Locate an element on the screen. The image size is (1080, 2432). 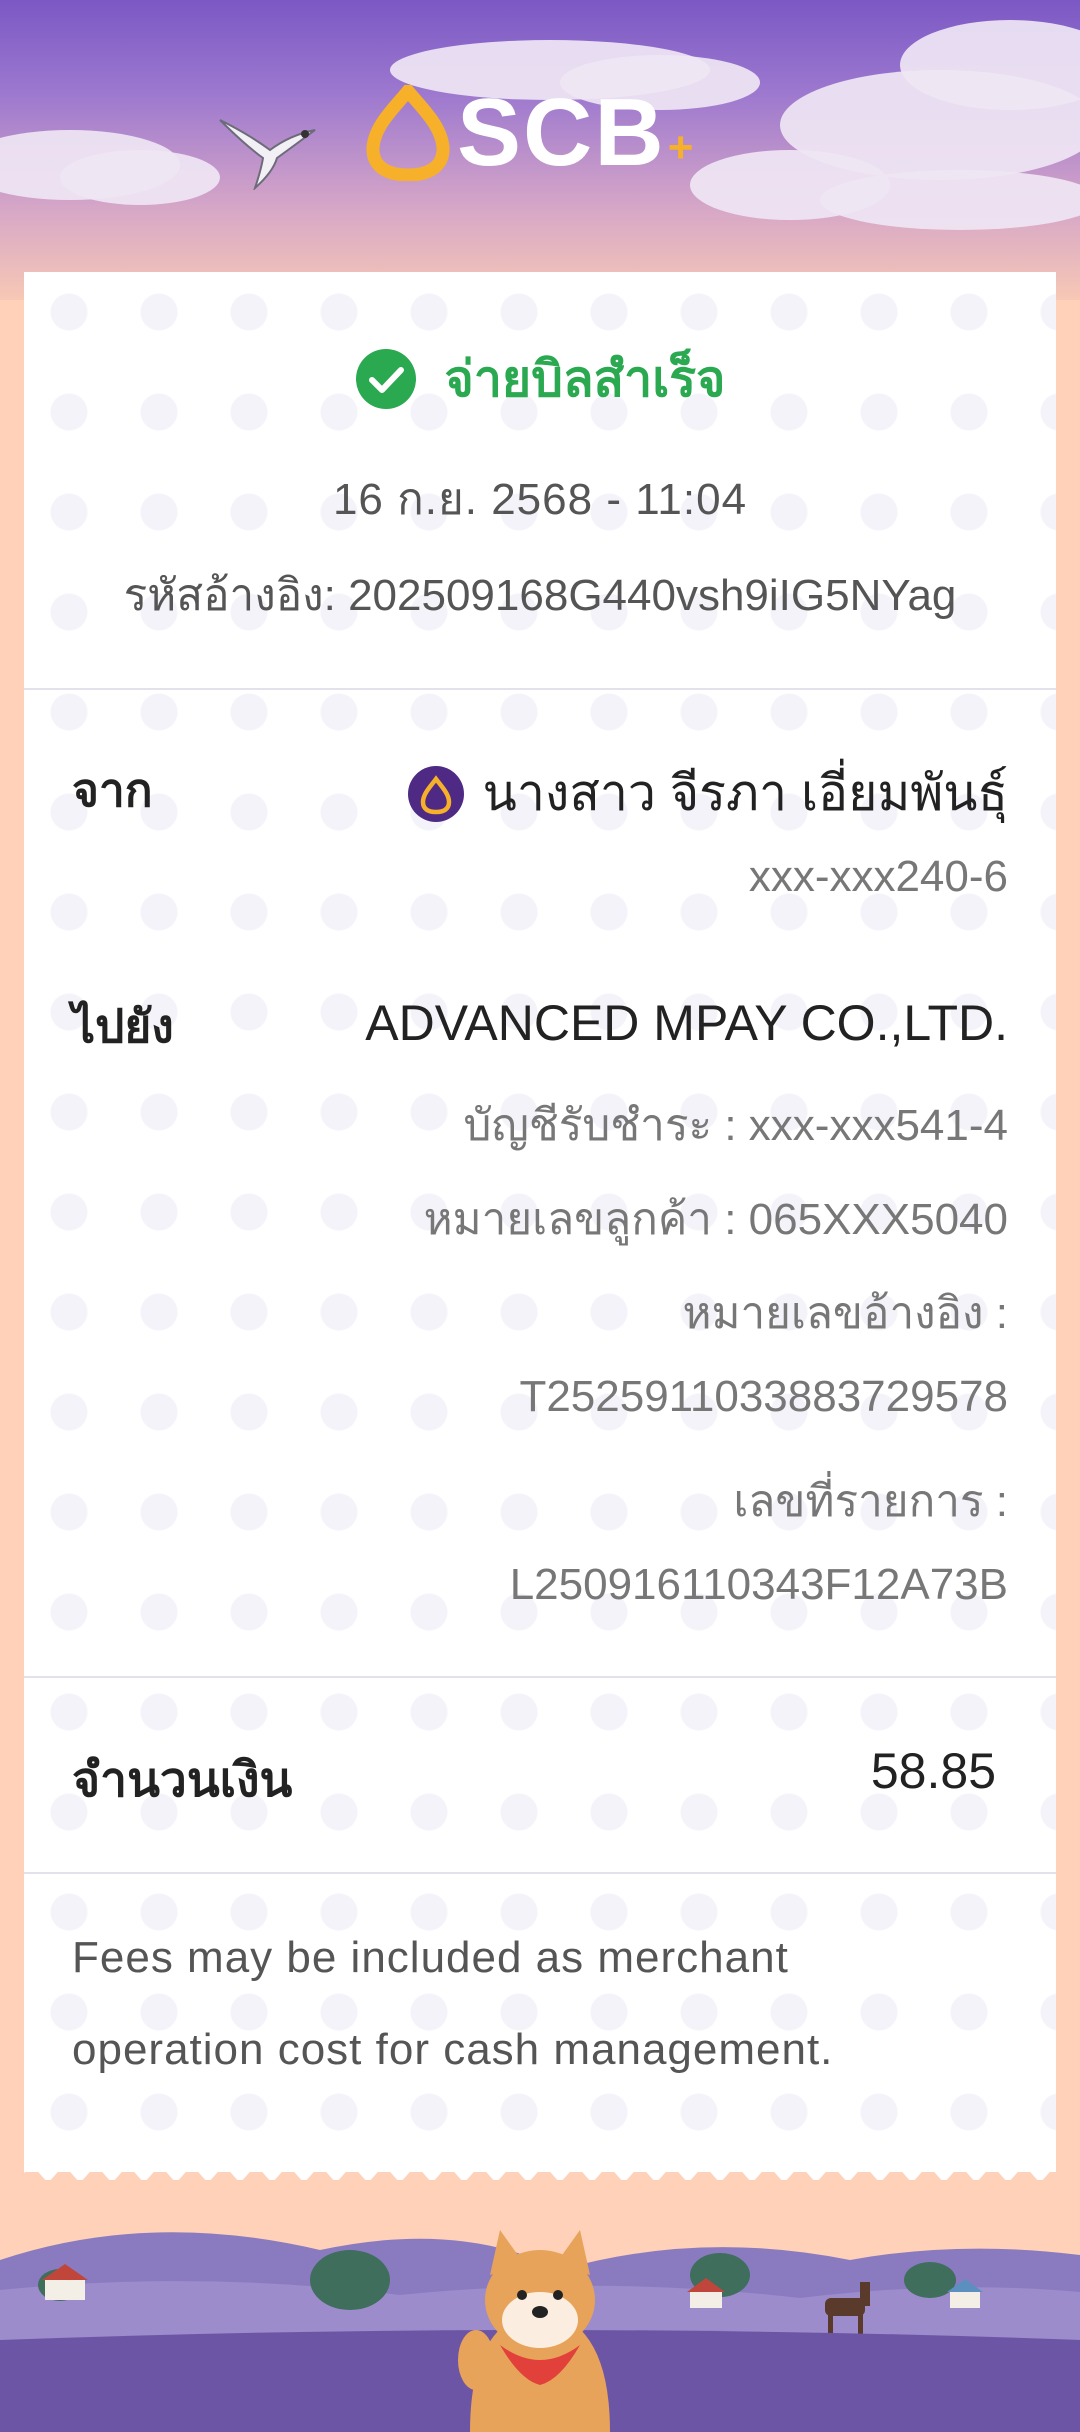
customer-number: หมายเลขลูกค้า : 065XXX5040 is located at coordinates (715, 1219).